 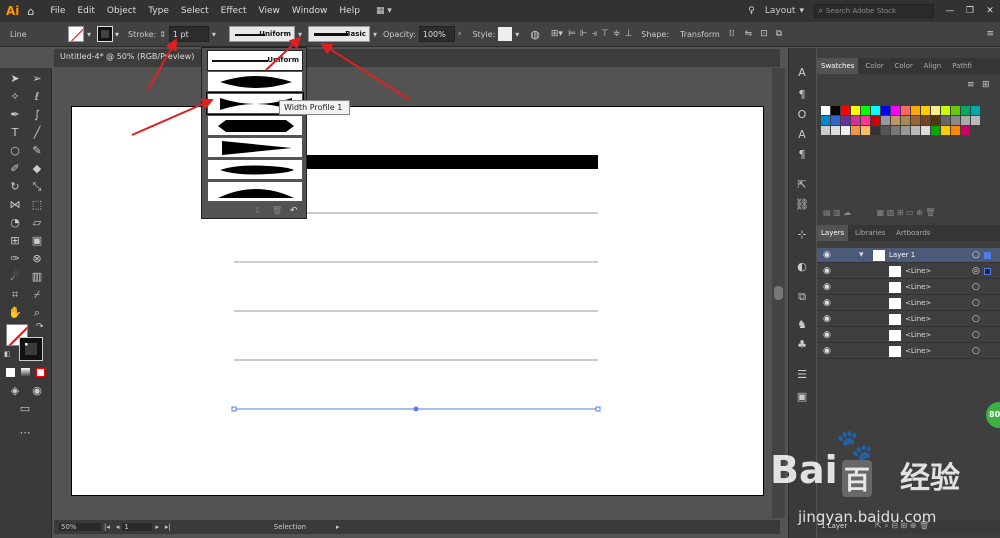 What do you see at coordinates (802, 345) in the screenshot?
I see `clubs-panel-icon: ♣` at bounding box center [802, 345].